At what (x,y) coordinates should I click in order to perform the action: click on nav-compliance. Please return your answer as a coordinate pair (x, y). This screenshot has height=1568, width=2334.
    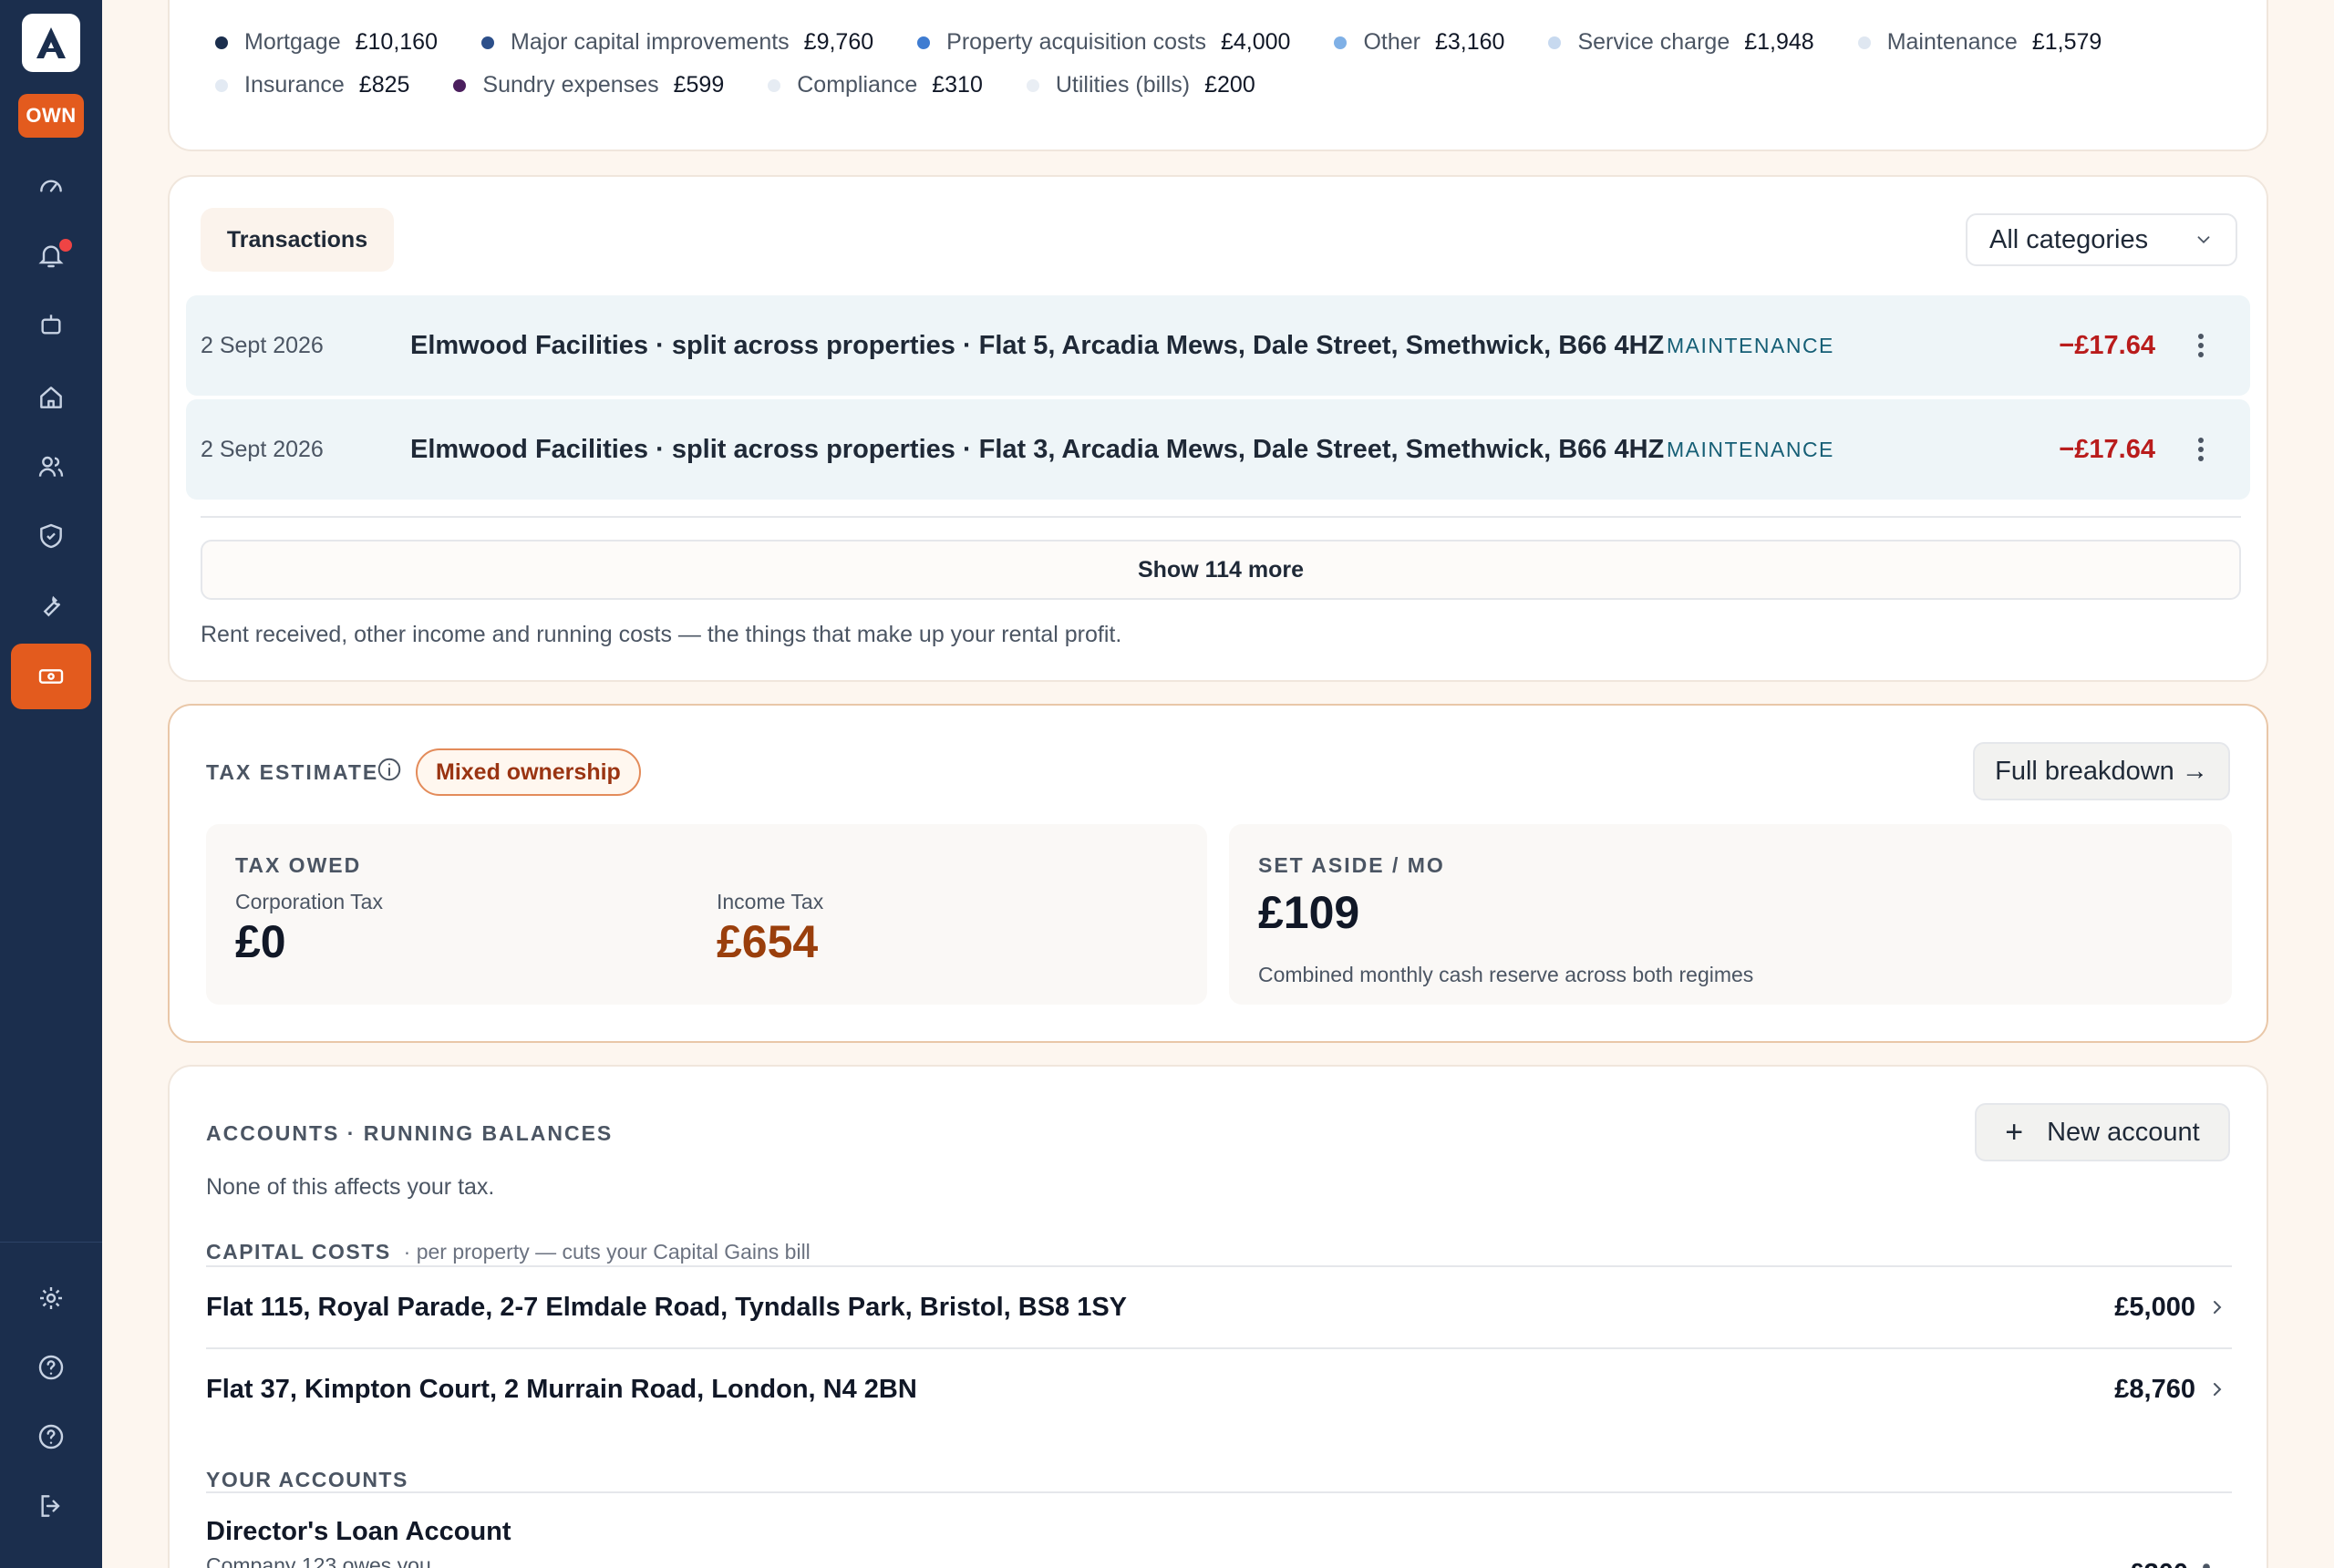
    Looking at the image, I should click on (51, 536).